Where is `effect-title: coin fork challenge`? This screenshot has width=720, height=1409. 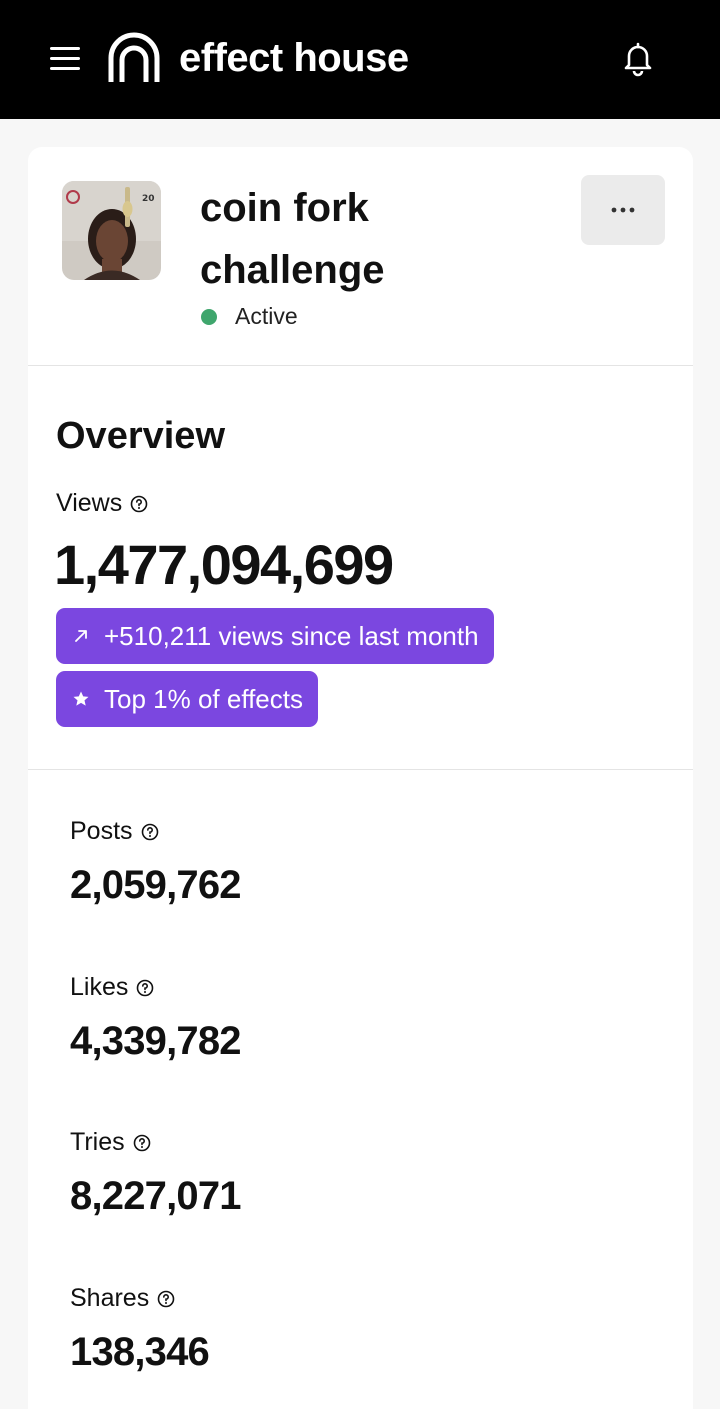 effect-title: coin fork challenge is located at coordinates (292, 239).